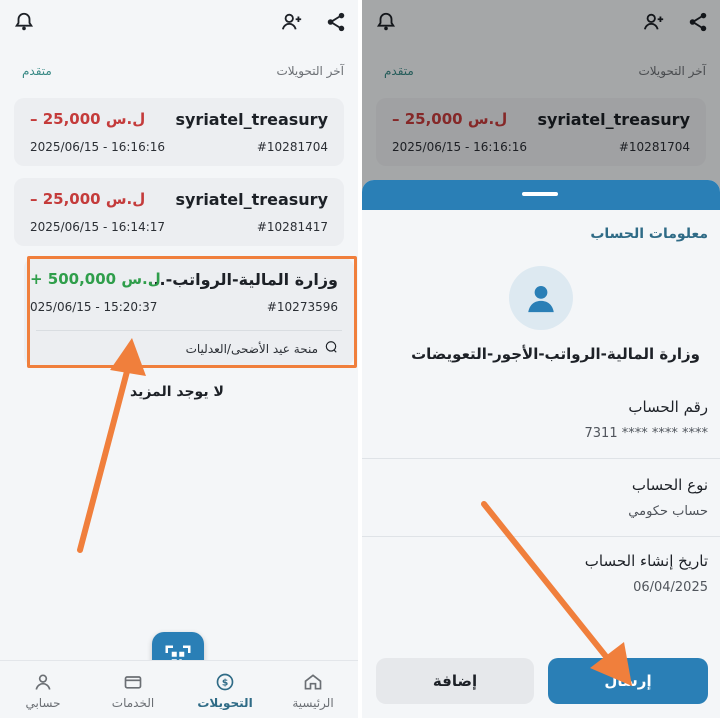 Image resolution: width=720 pixels, height=718 pixels. Describe the element at coordinates (24, 22) in the screenshot. I see `bell-icon` at that location.